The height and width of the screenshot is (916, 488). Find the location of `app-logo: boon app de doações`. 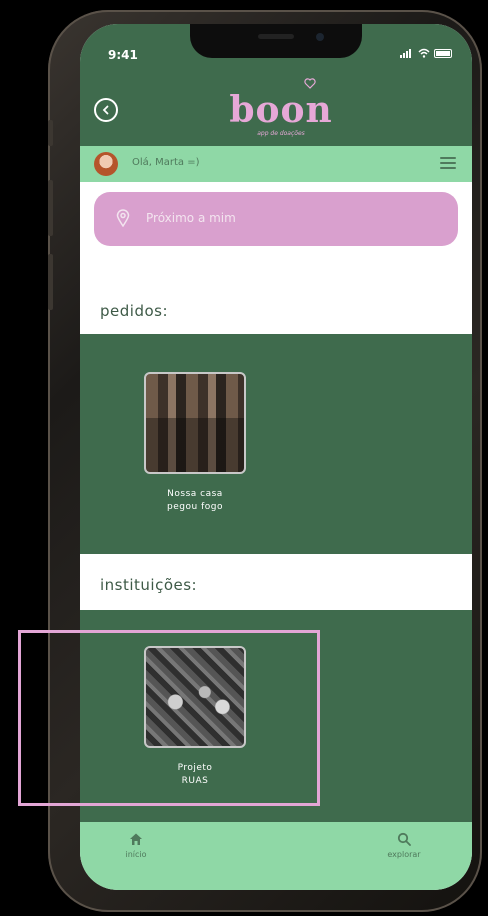

app-logo: boon app de doações is located at coordinates (281, 111).